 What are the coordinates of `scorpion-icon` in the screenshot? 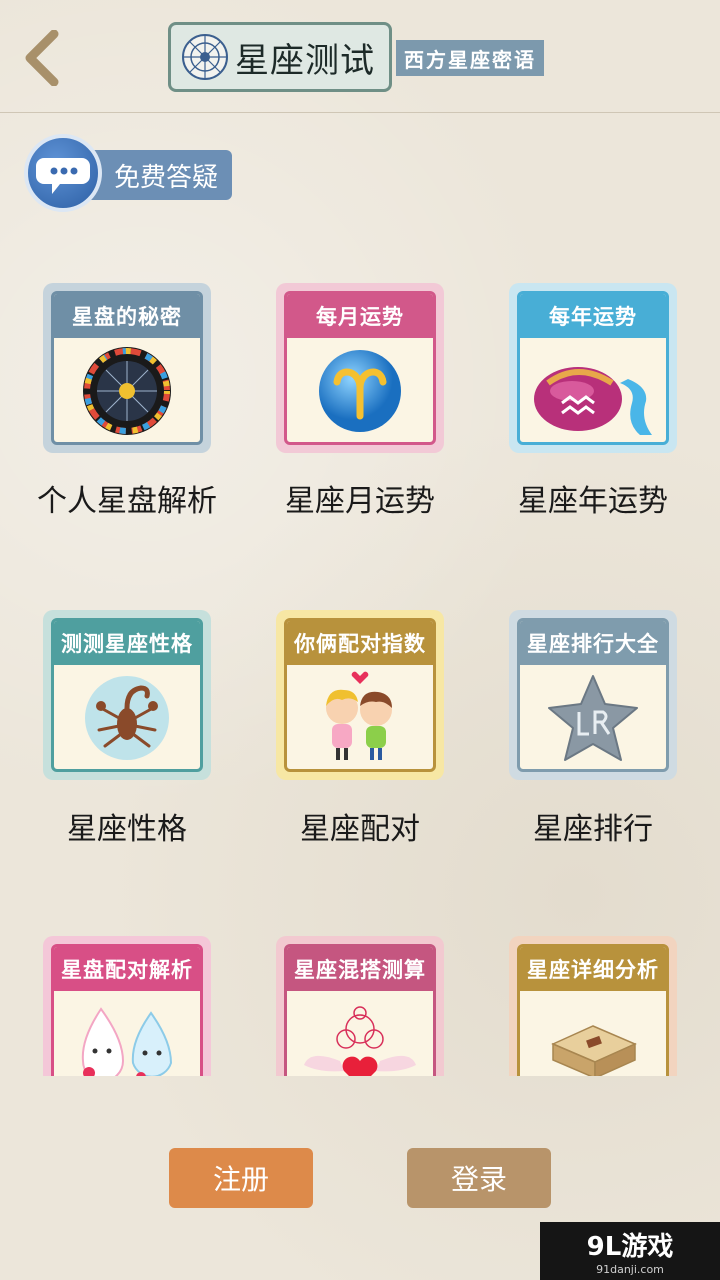 It's located at (127, 718).